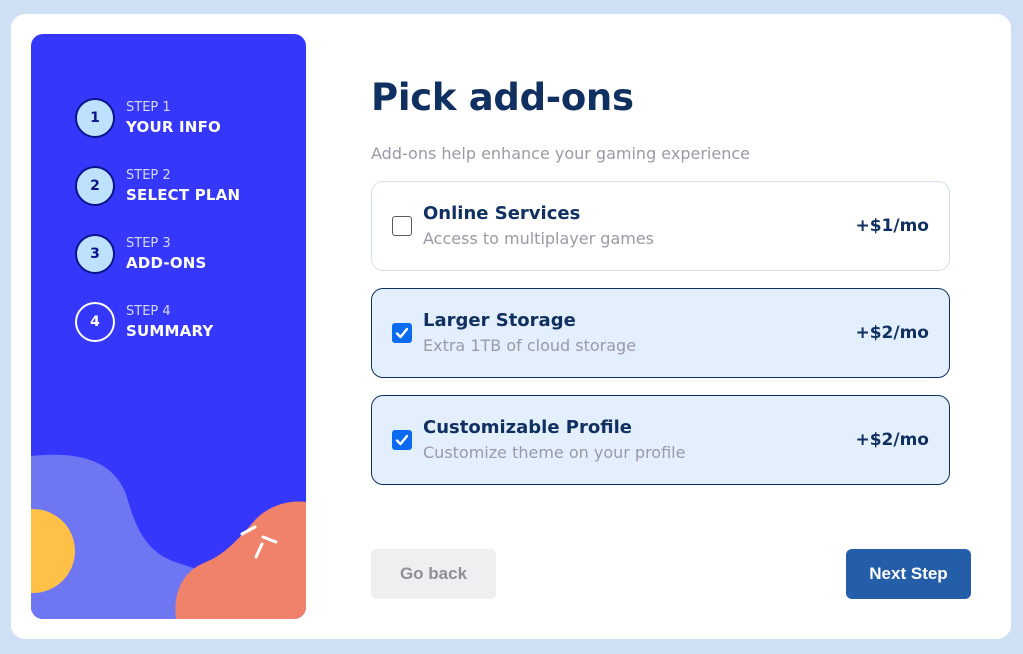 Image resolution: width=1023 pixels, height=654 pixels. Describe the element at coordinates (502, 213) in the screenshot. I see `addon-name: Online Services` at that location.